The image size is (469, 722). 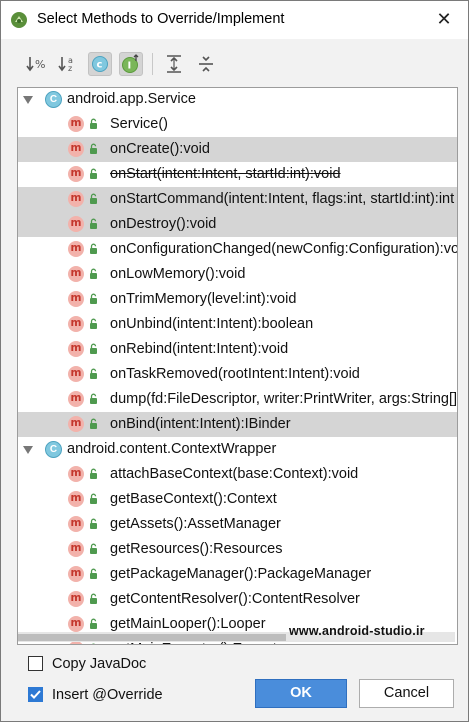 I want to click on svg-text: z, so click(x=70, y=68).